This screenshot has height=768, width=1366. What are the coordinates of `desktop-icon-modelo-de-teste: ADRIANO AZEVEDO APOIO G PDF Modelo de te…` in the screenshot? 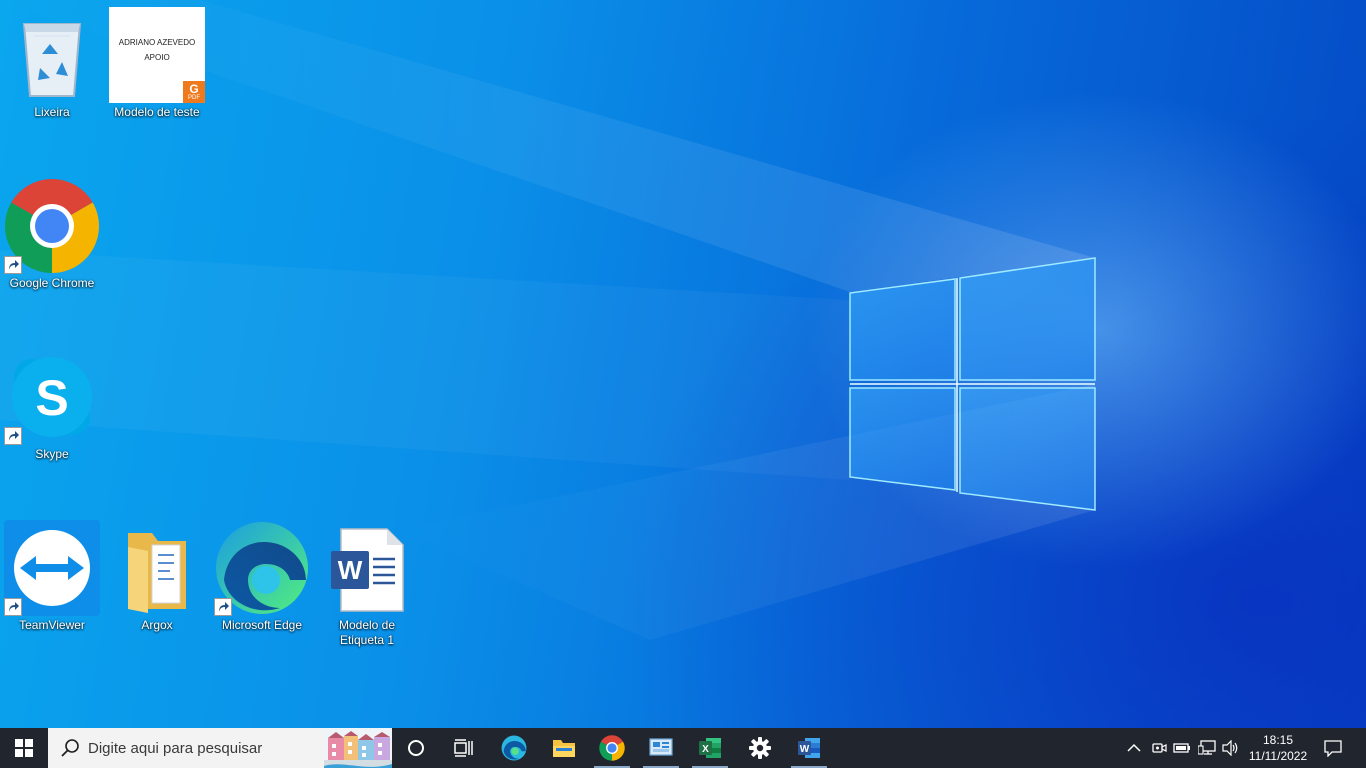 It's located at (157, 63).